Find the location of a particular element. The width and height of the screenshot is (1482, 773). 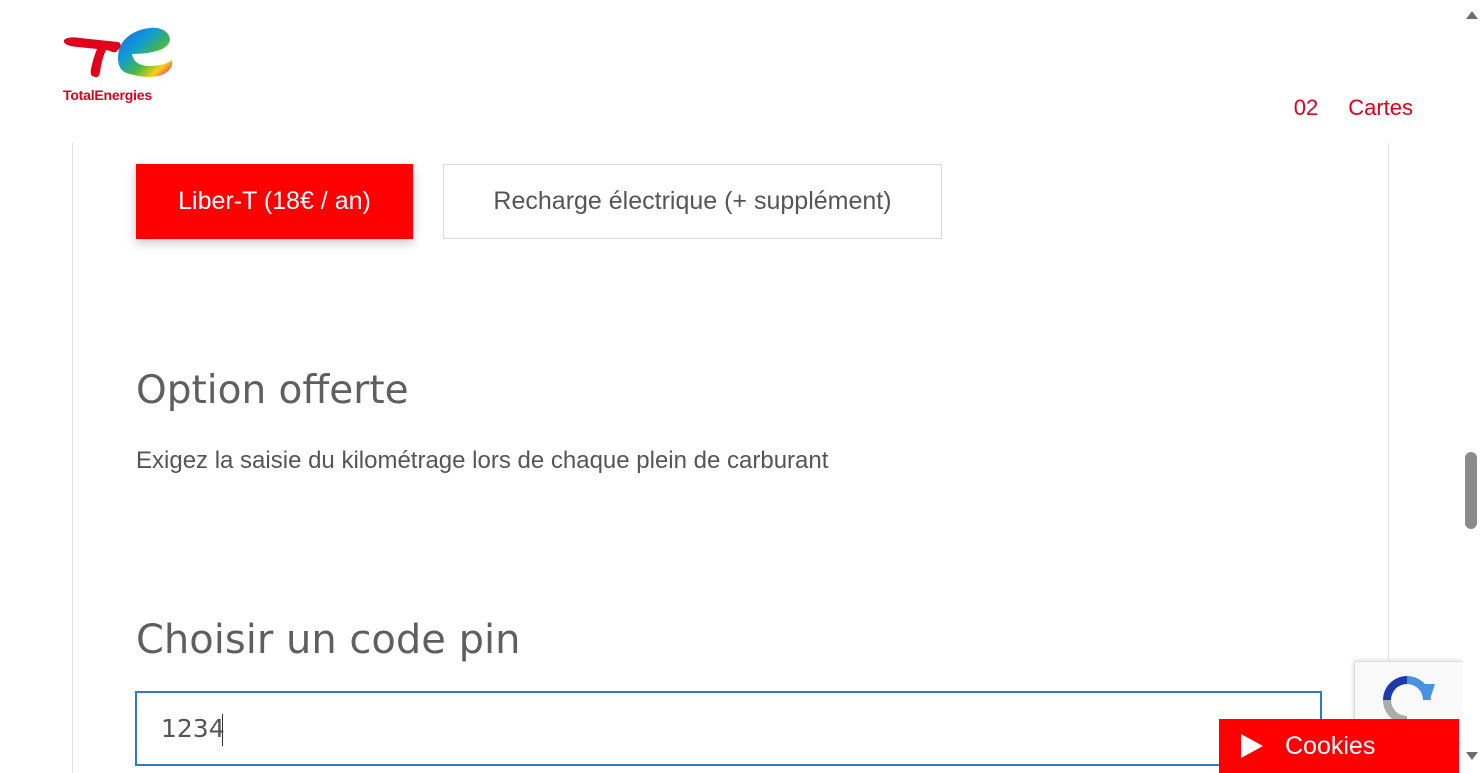

option-liber-t-button: Liber-T (18€ / an) is located at coordinates (274, 201).